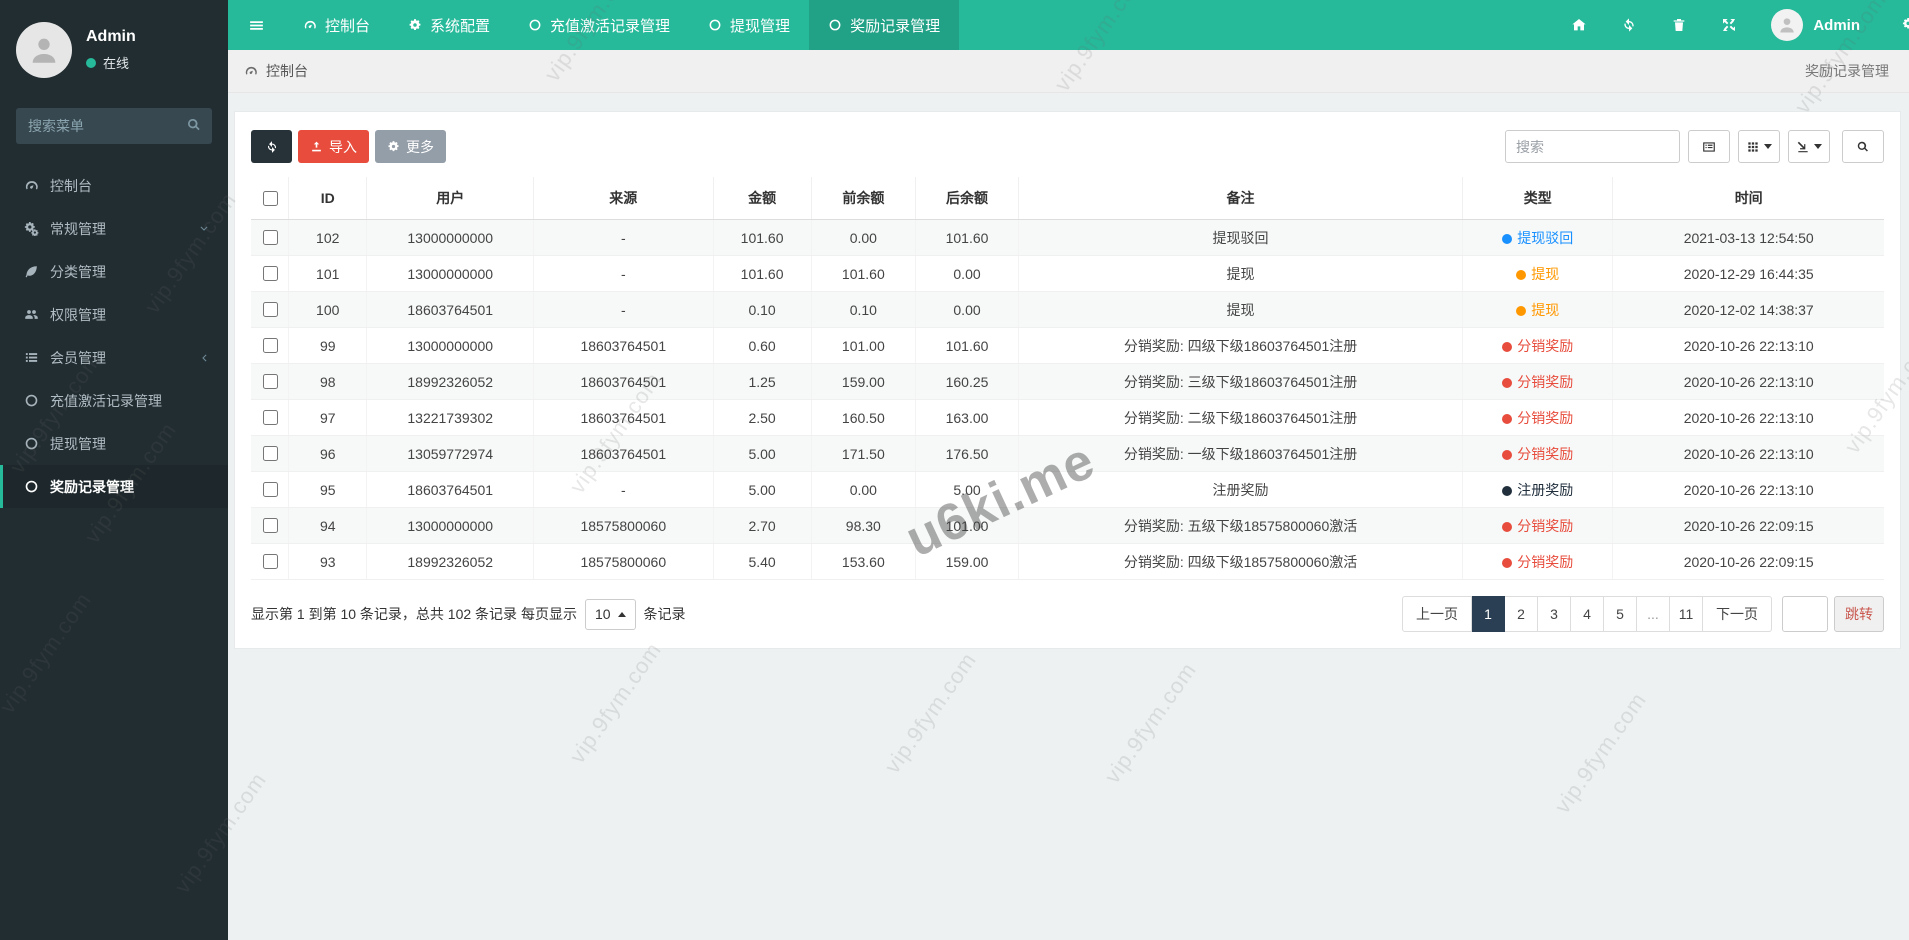  What do you see at coordinates (1709, 146) in the screenshot?
I see `detail-view-button` at bounding box center [1709, 146].